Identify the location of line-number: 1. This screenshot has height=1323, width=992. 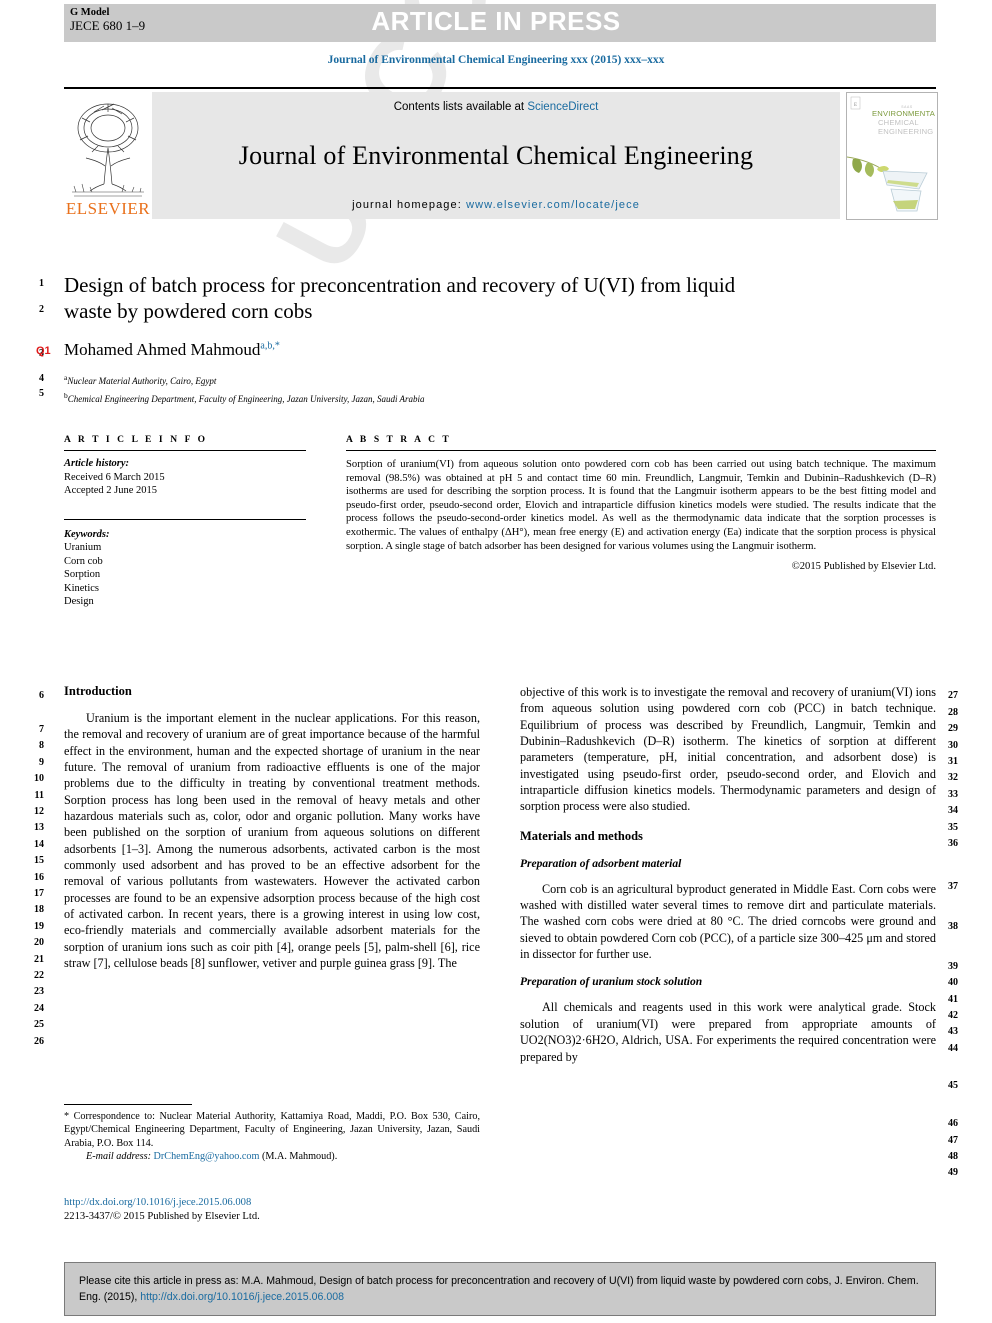
(41, 283).